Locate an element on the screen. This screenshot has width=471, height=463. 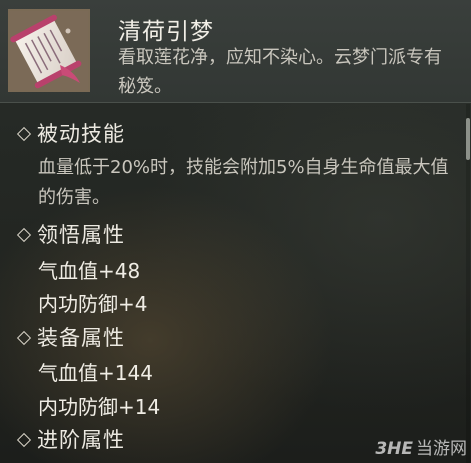
section-comprehension-attributes: 领悟属性 is located at coordinates (70, 234).